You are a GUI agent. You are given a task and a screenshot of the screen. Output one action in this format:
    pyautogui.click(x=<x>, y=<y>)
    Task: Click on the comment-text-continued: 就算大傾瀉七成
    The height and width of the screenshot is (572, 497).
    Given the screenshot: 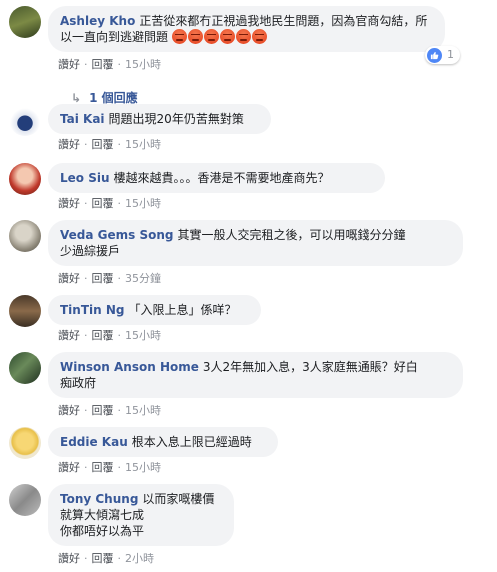 What is the action you would take?
    pyautogui.click(x=102, y=515)
    